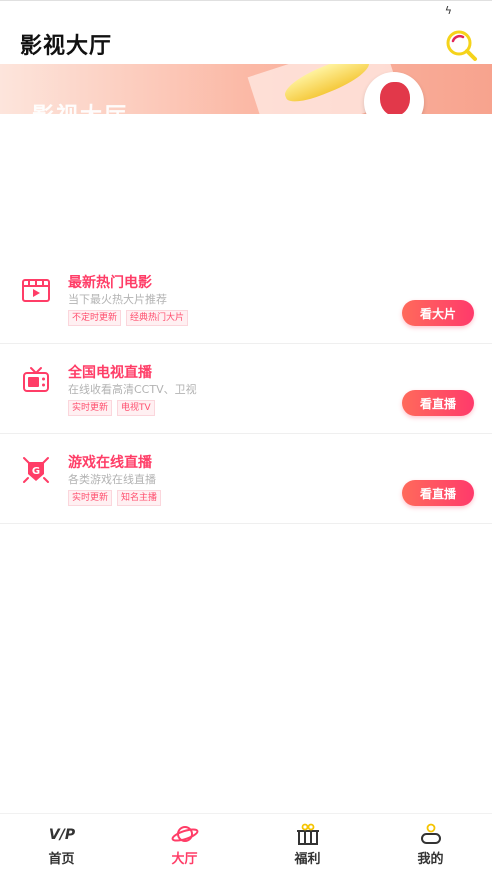 The height and width of the screenshot is (875, 492). I want to click on watch-tv-live-button: 看直播, so click(438, 403).